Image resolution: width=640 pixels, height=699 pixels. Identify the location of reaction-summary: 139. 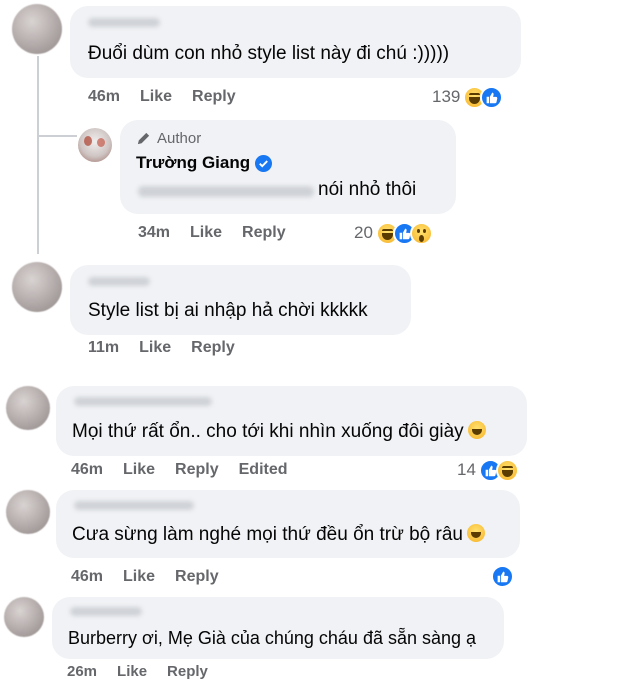
(468, 97).